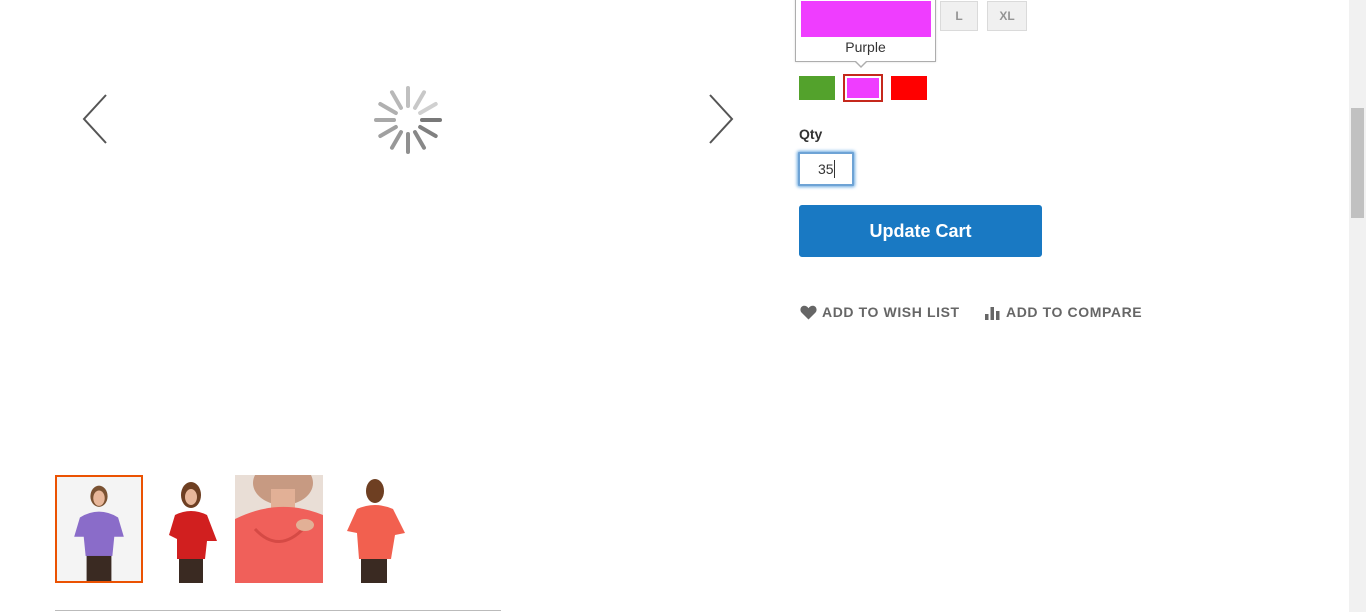 The image size is (1366, 612). I want to click on tooltip-color-label: Purple, so click(865, 47).